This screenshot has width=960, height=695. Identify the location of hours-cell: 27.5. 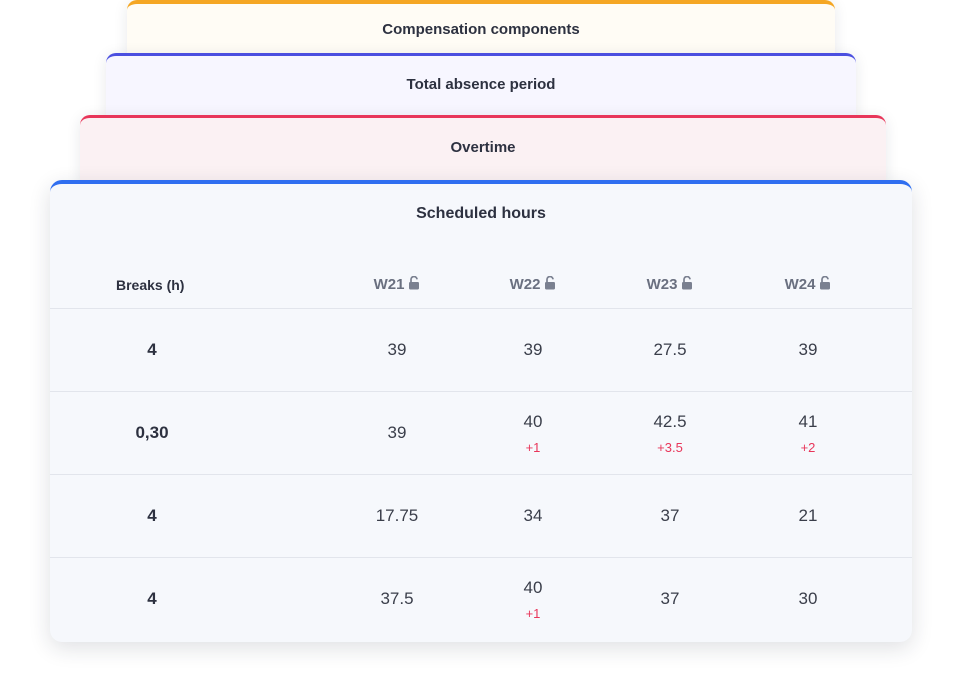
(670, 350).